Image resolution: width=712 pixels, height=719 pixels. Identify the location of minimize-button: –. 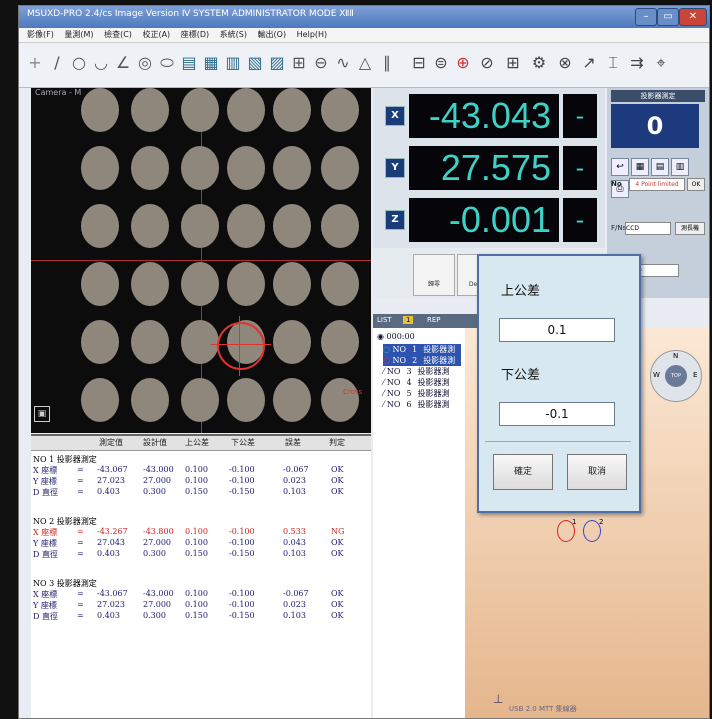
(646, 17).